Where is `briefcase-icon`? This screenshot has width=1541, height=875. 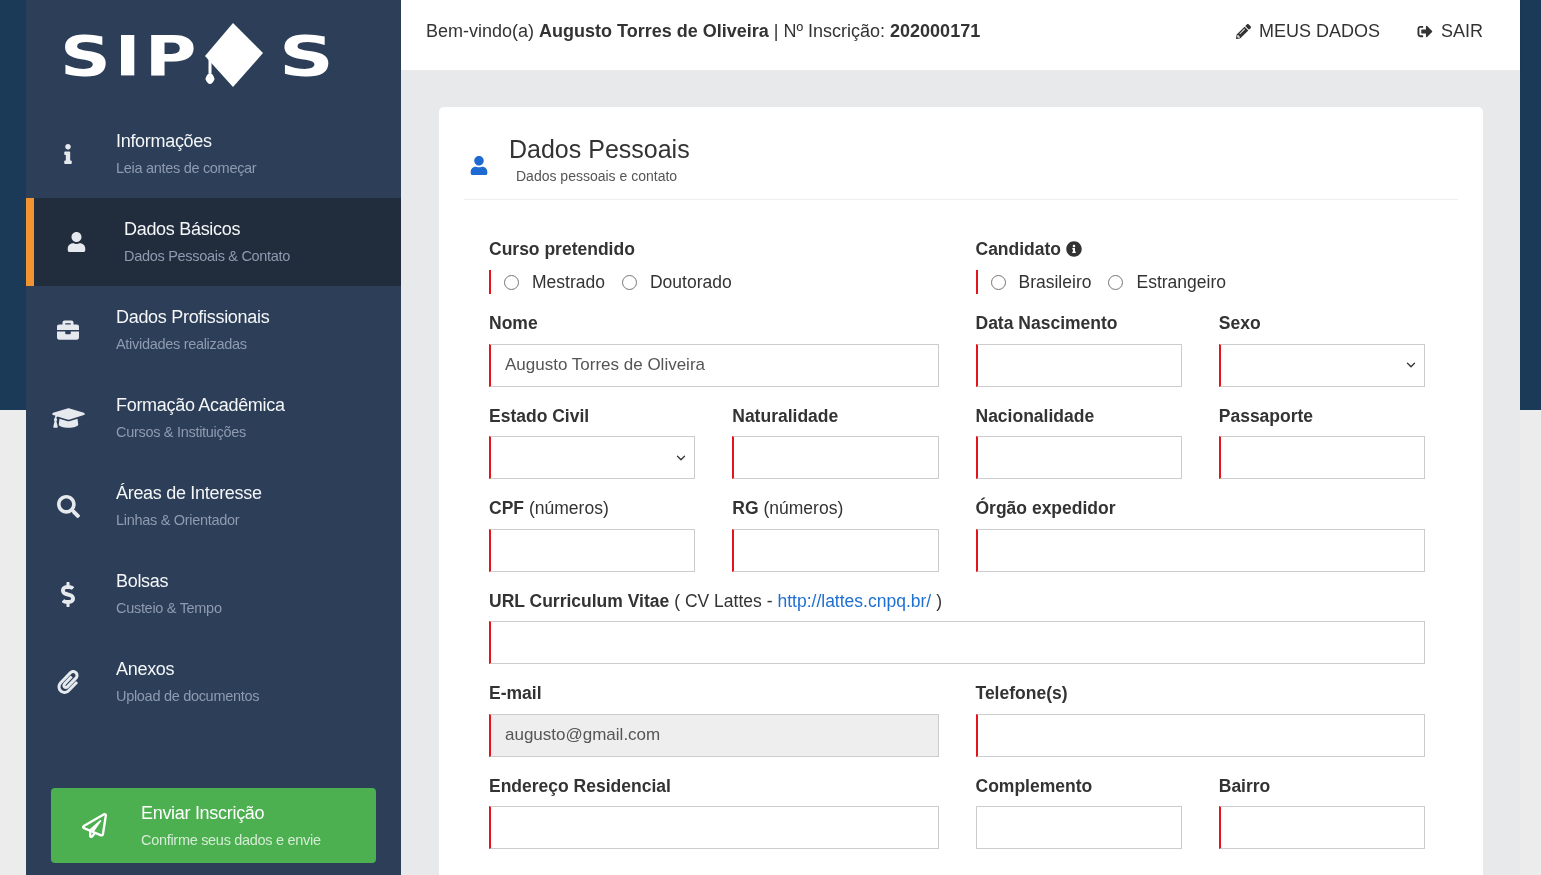 briefcase-icon is located at coordinates (68, 330).